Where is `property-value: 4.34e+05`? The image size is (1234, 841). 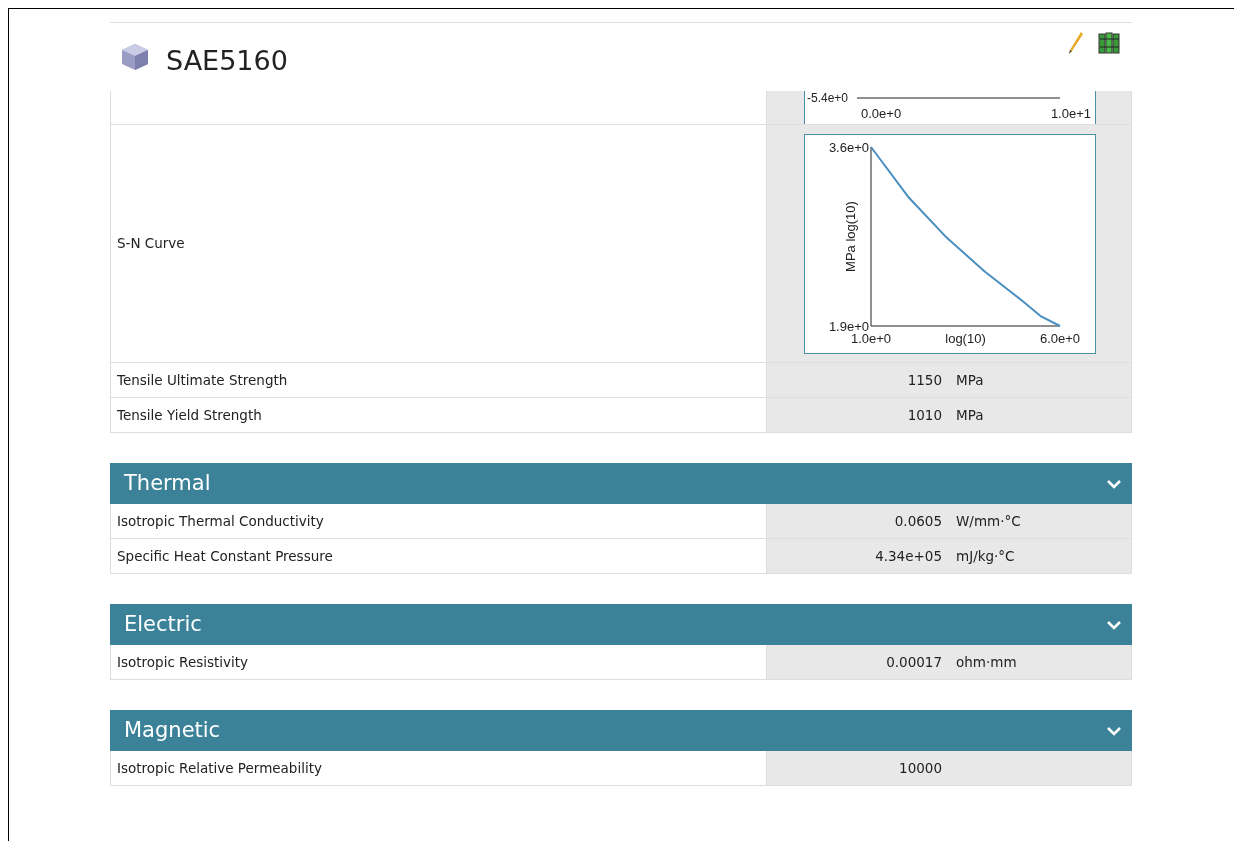
property-value: 4.34e+05 is located at coordinates (908, 556).